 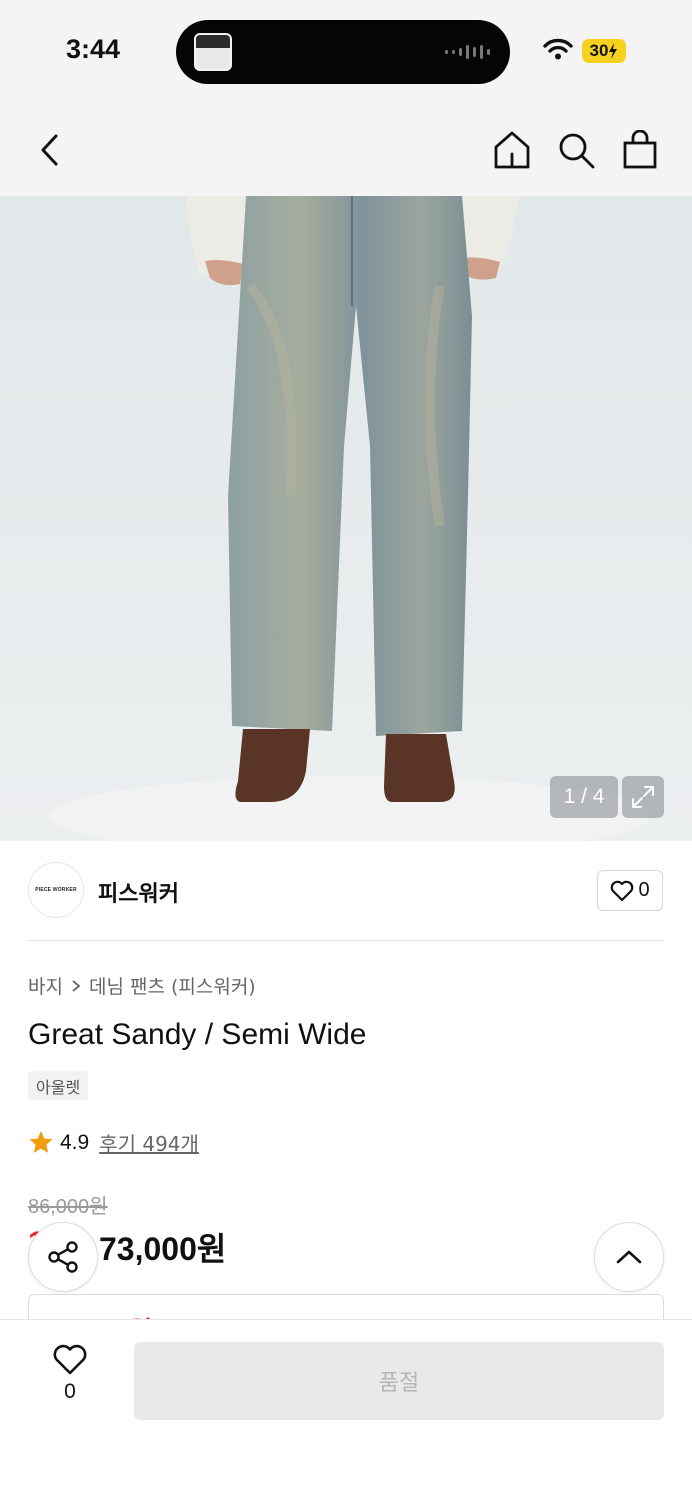 I want to click on dynamic-island, so click(x=343, y=52).